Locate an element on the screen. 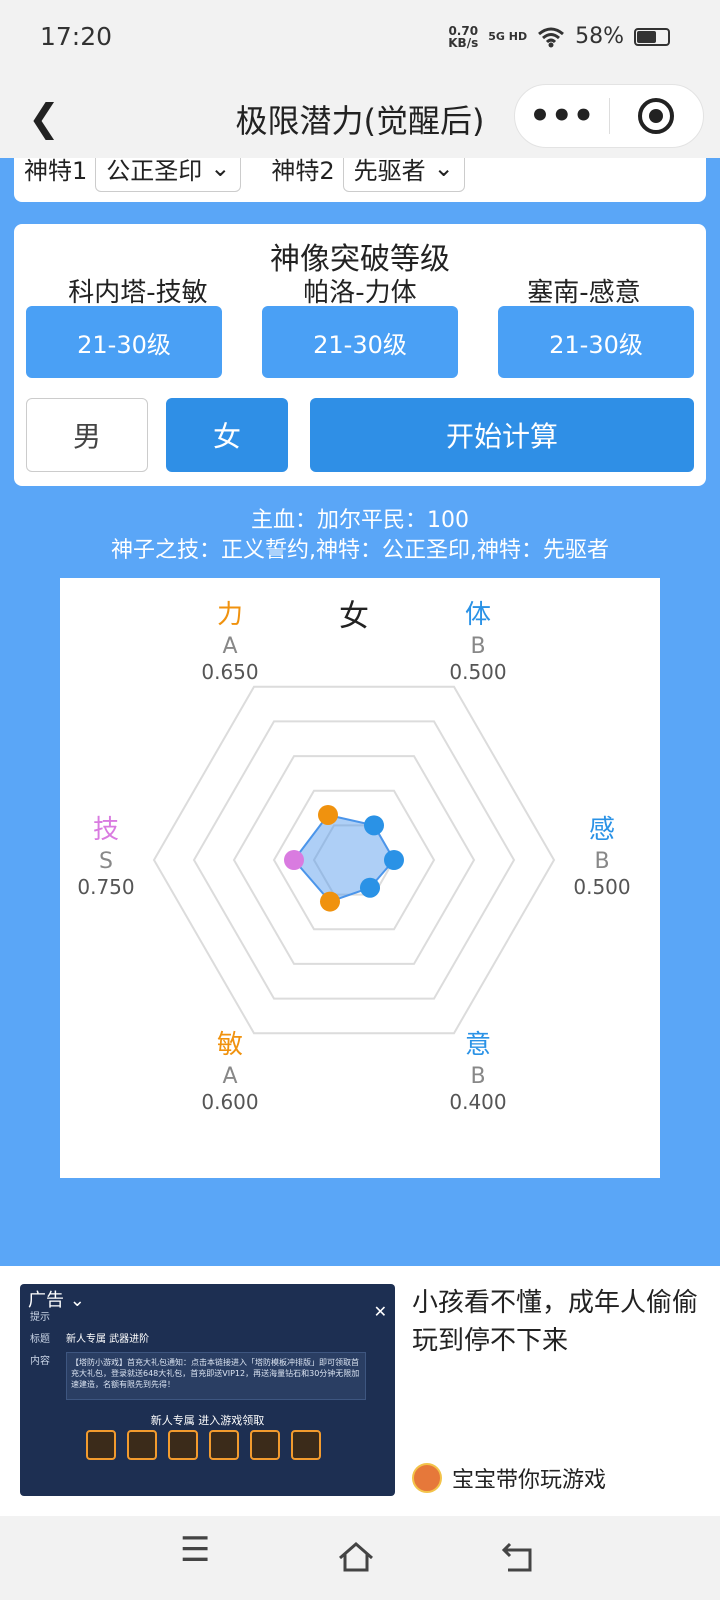  ad-author: 宝宝带你玩游戏 is located at coordinates (509, 1478).